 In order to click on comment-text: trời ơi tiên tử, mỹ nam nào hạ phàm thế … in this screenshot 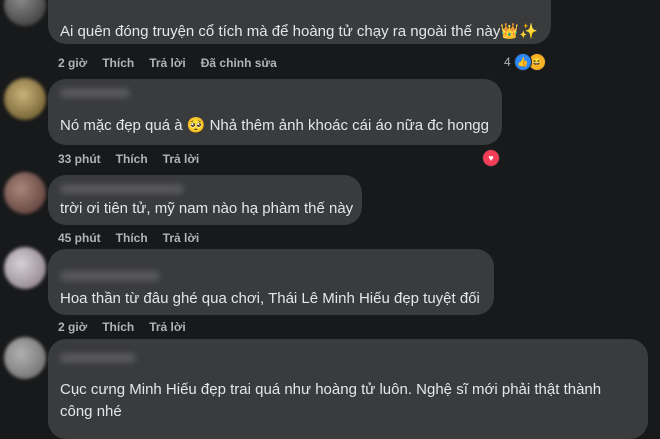, I will do `click(207, 208)`.